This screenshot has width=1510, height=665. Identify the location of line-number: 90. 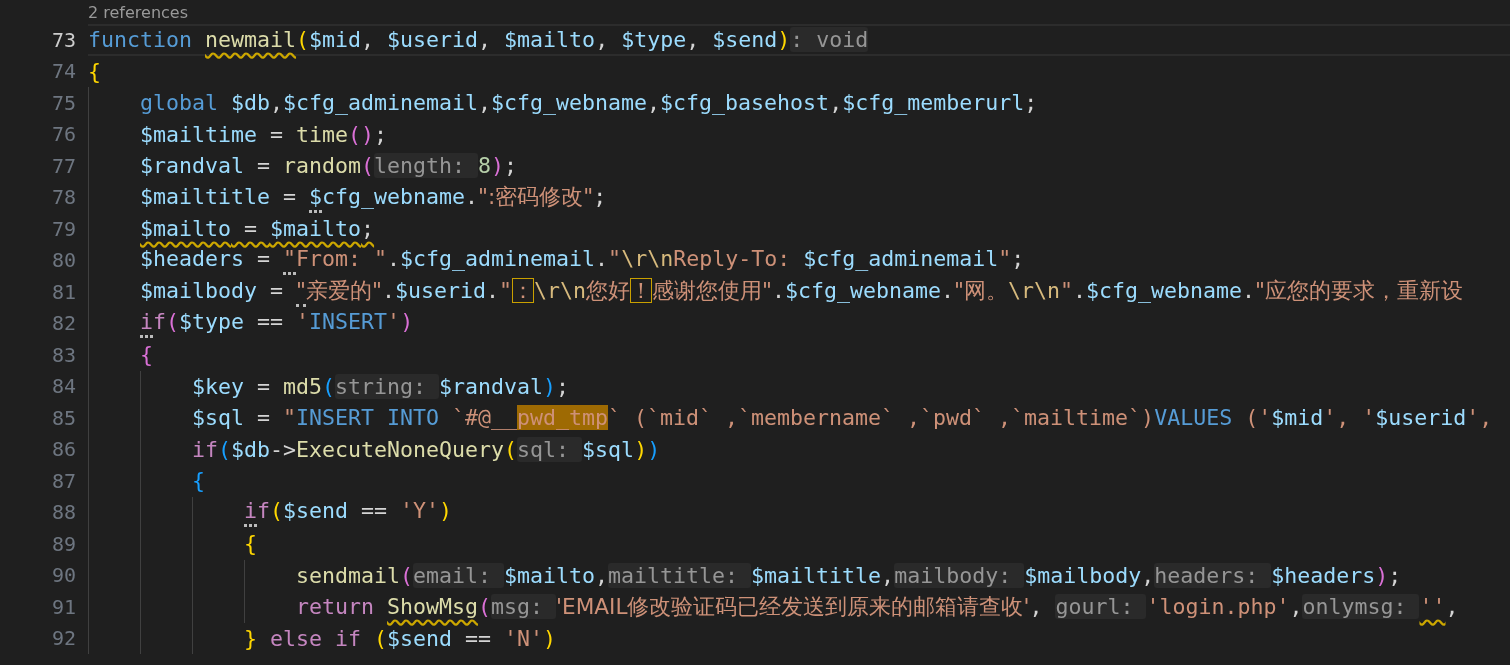
(63, 575).